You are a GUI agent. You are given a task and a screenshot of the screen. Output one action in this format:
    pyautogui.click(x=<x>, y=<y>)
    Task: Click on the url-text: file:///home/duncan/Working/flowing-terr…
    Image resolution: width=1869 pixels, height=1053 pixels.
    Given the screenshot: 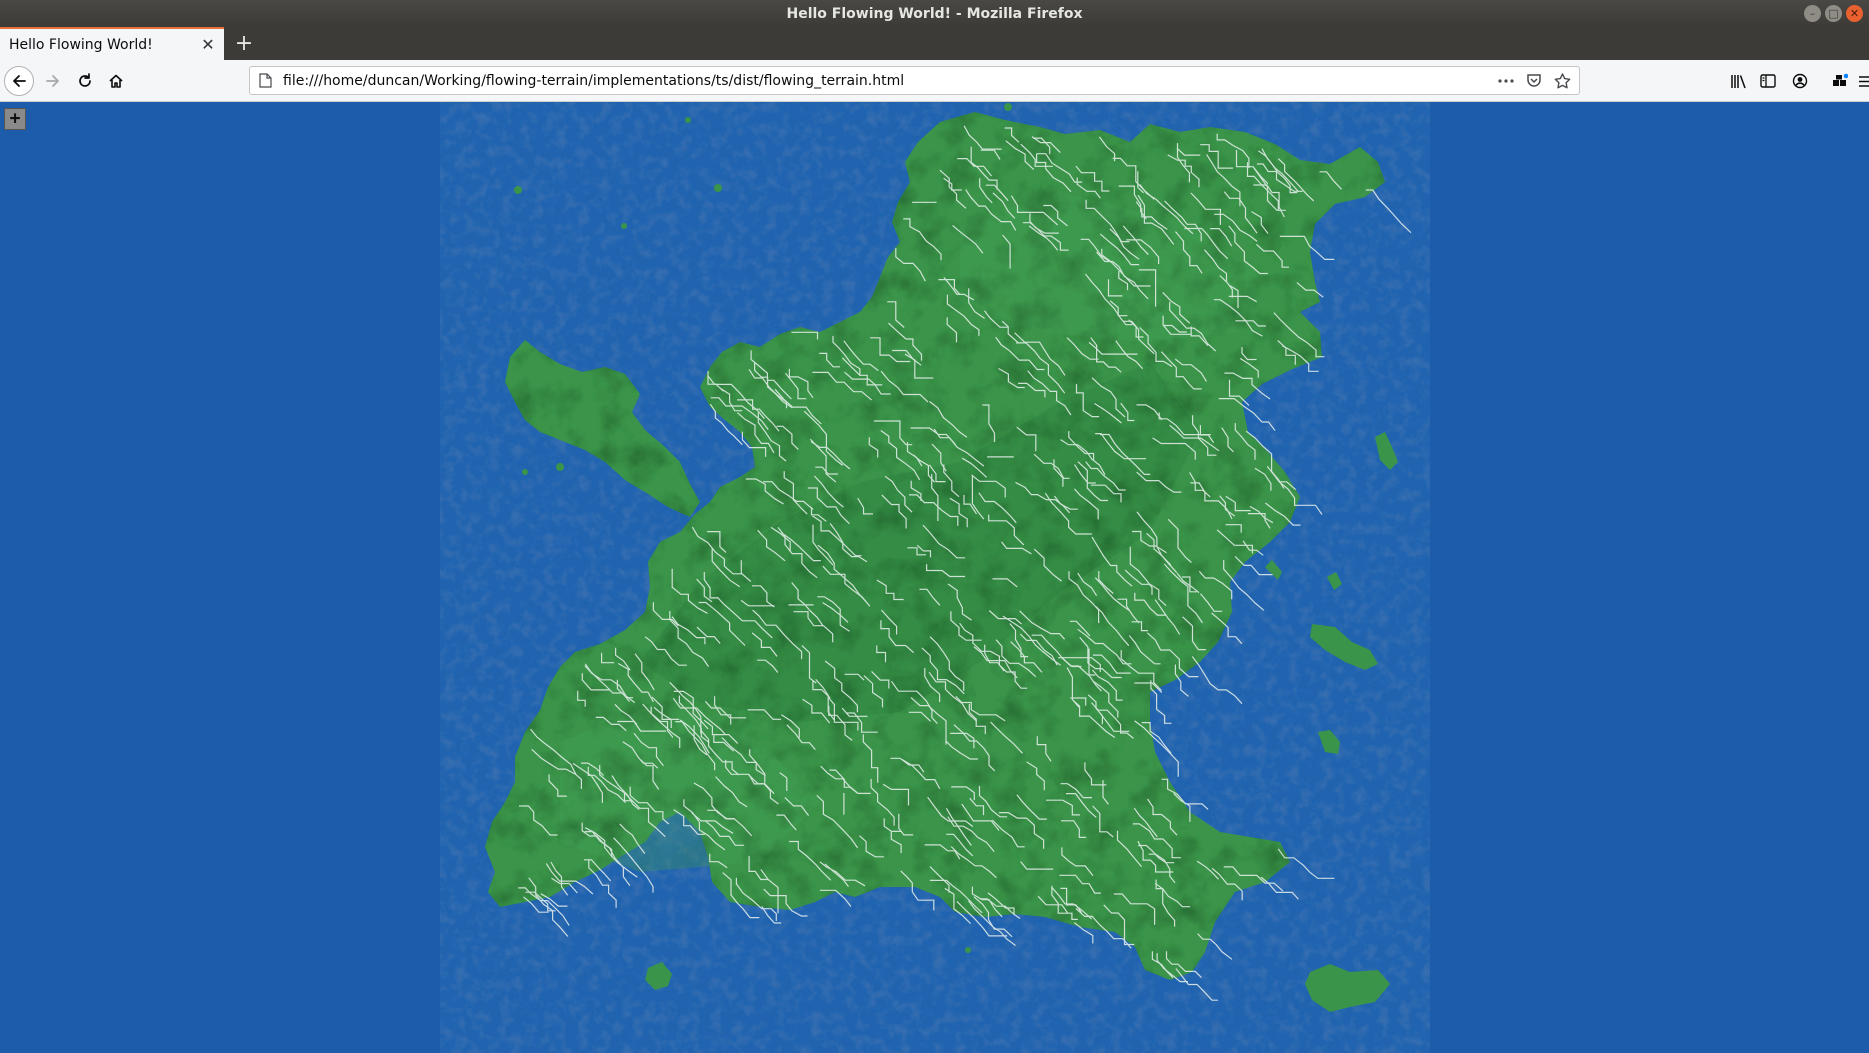 What is the action you would take?
    pyautogui.click(x=889, y=81)
    